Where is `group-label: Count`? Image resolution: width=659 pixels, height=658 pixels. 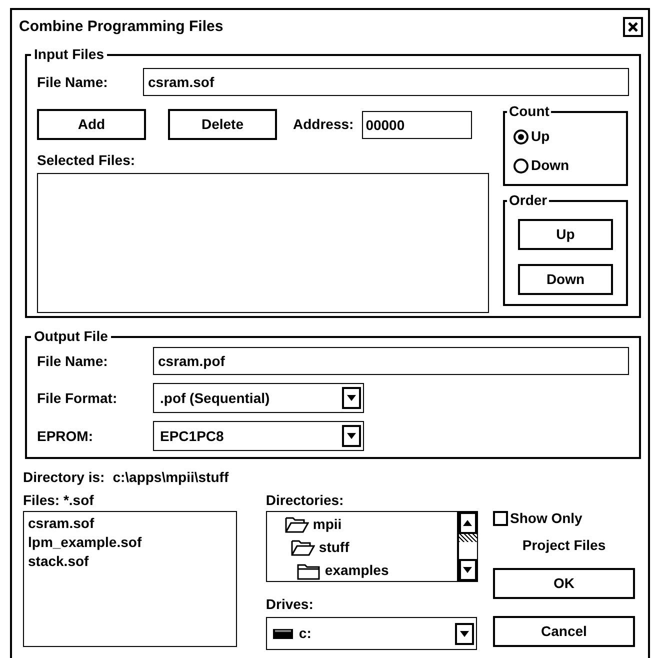 group-label: Count is located at coordinates (529, 111).